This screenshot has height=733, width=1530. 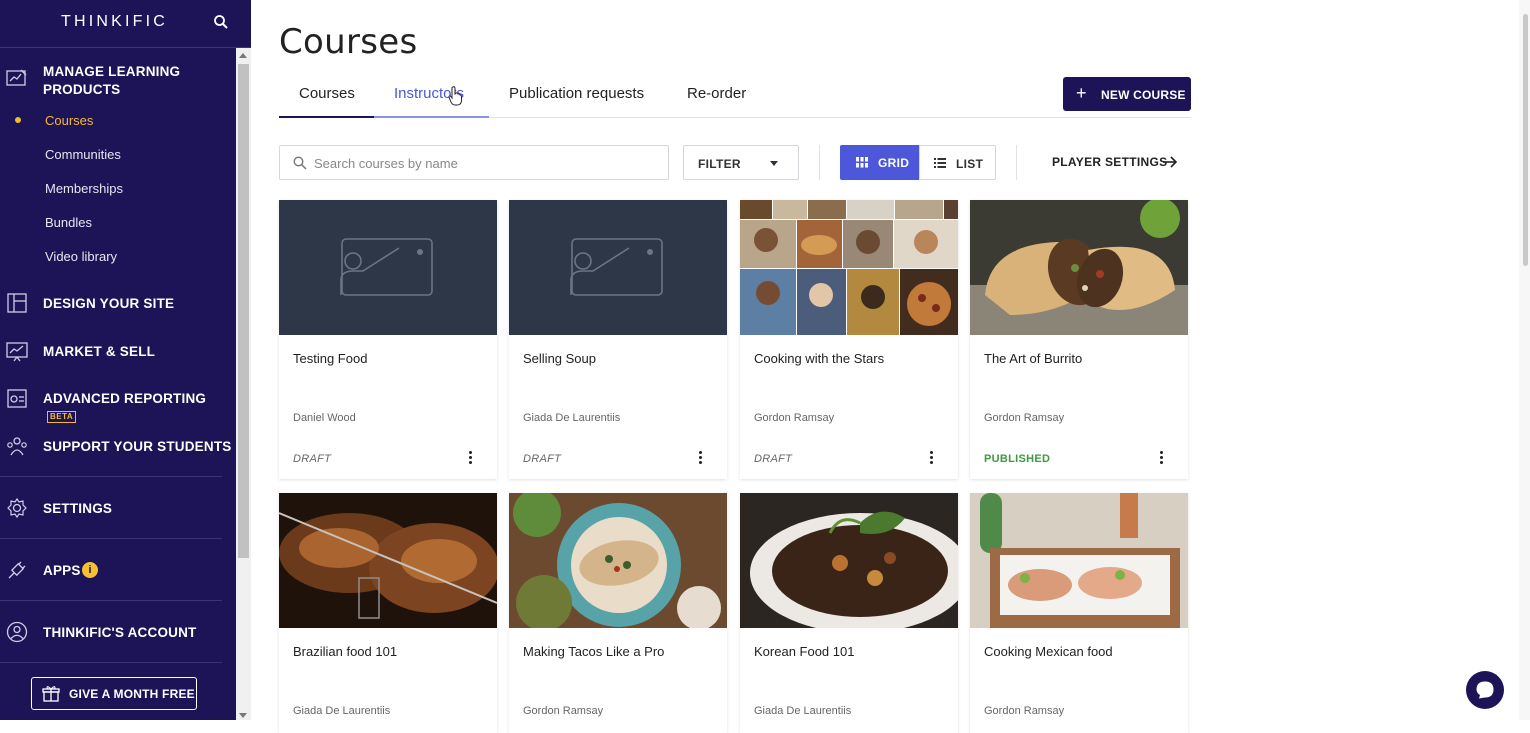 I want to click on list-label: LIST, so click(x=970, y=164).